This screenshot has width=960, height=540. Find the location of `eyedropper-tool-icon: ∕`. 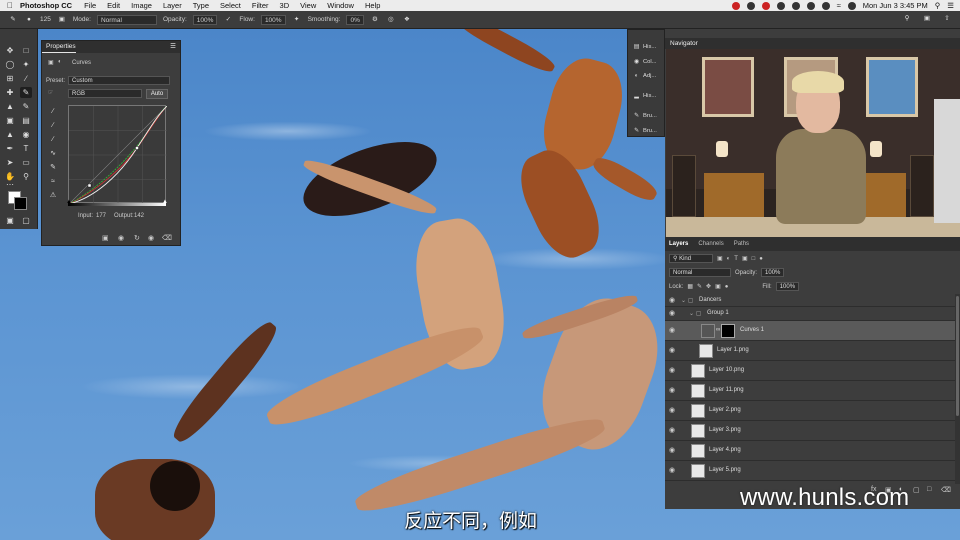

eyedropper-tool-icon: ∕ is located at coordinates (26, 78).